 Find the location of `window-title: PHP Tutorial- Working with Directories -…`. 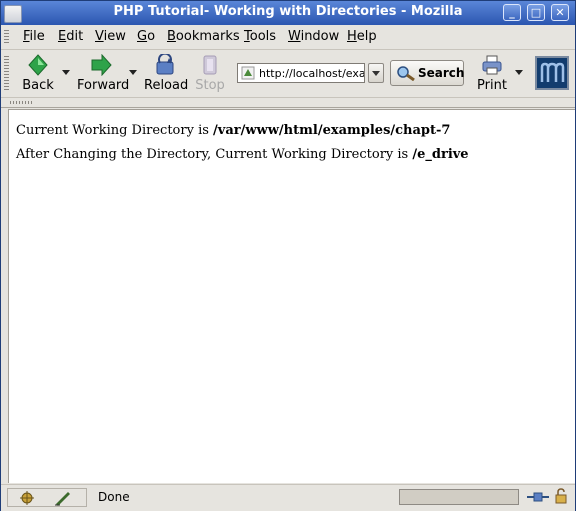

window-title: PHP Tutorial- Working with Directories -… is located at coordinates (288, 11).